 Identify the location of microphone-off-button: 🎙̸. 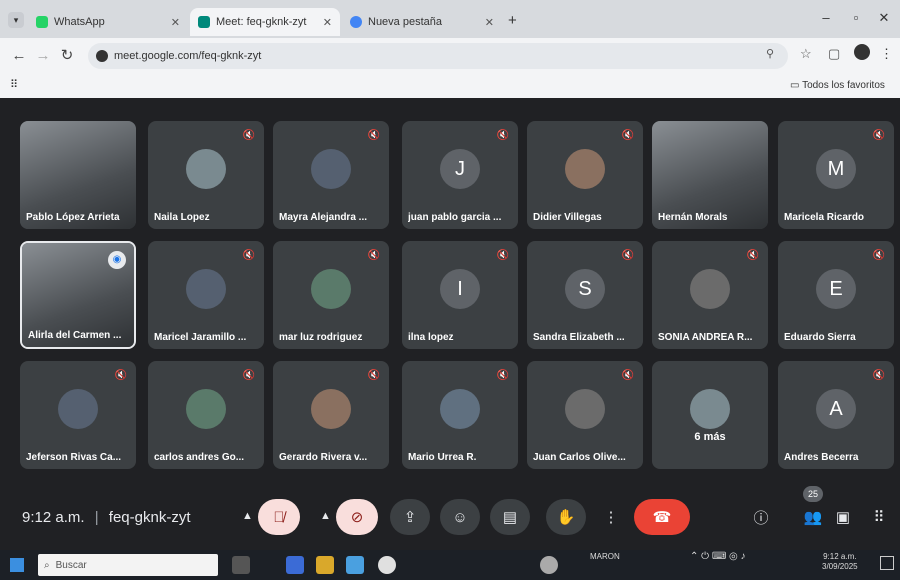
(279, 517).